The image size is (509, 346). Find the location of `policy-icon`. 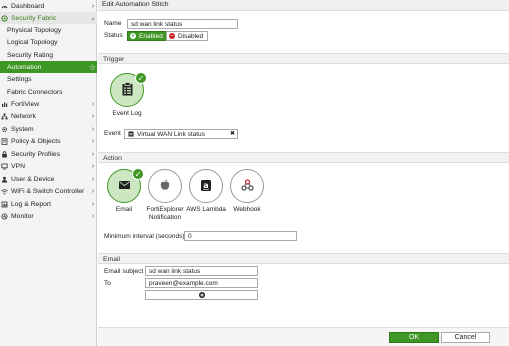

policy-icon is located at coordinates (4, 141).